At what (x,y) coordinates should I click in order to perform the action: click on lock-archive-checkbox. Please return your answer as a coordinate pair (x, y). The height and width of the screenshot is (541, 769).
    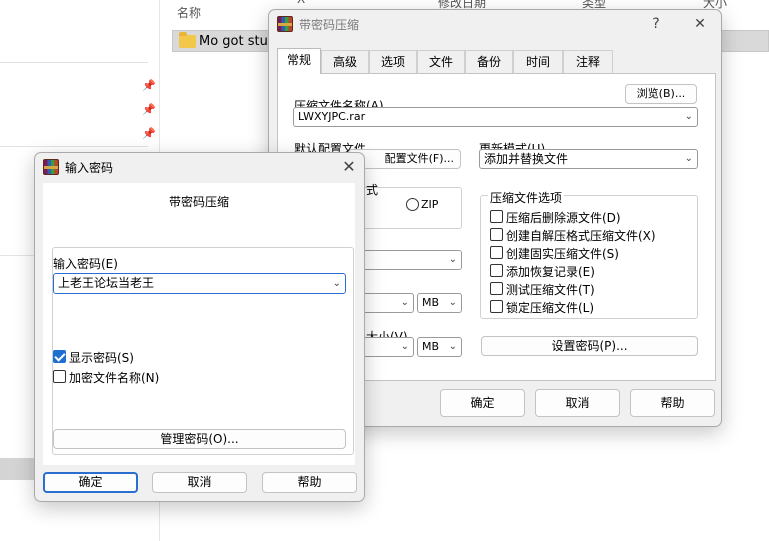
    Looking at the image, I should click on (496, 306).